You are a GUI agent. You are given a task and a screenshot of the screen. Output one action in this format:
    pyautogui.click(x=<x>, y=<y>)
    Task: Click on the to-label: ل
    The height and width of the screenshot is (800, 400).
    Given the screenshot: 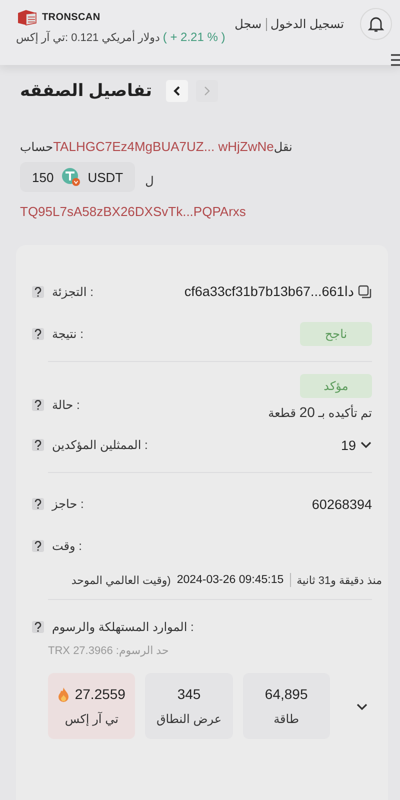 What is the action you would take?
    pyautogui.click(x=149, y=181)
    